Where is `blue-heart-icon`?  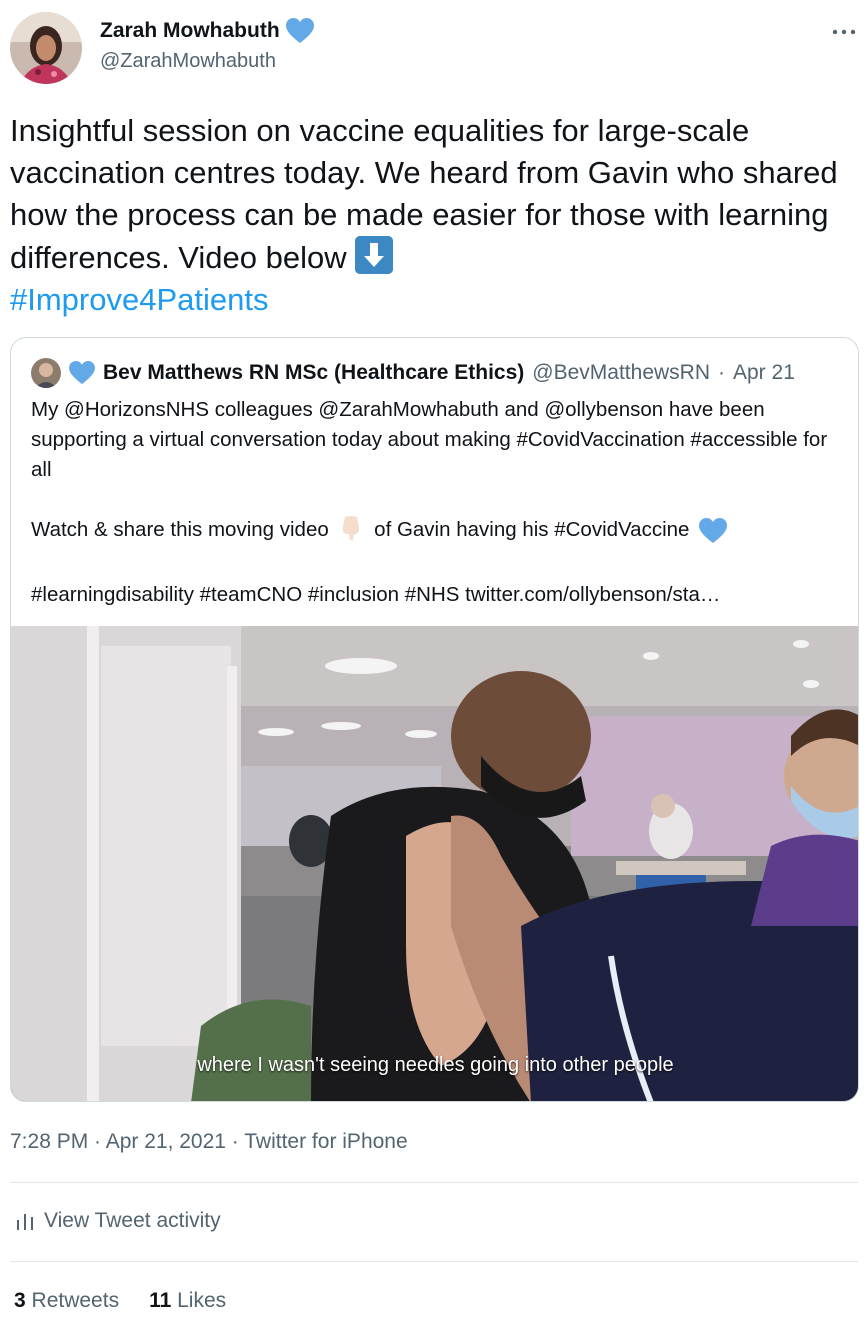
blue-heart-icon is located at coordinates (713, 530).